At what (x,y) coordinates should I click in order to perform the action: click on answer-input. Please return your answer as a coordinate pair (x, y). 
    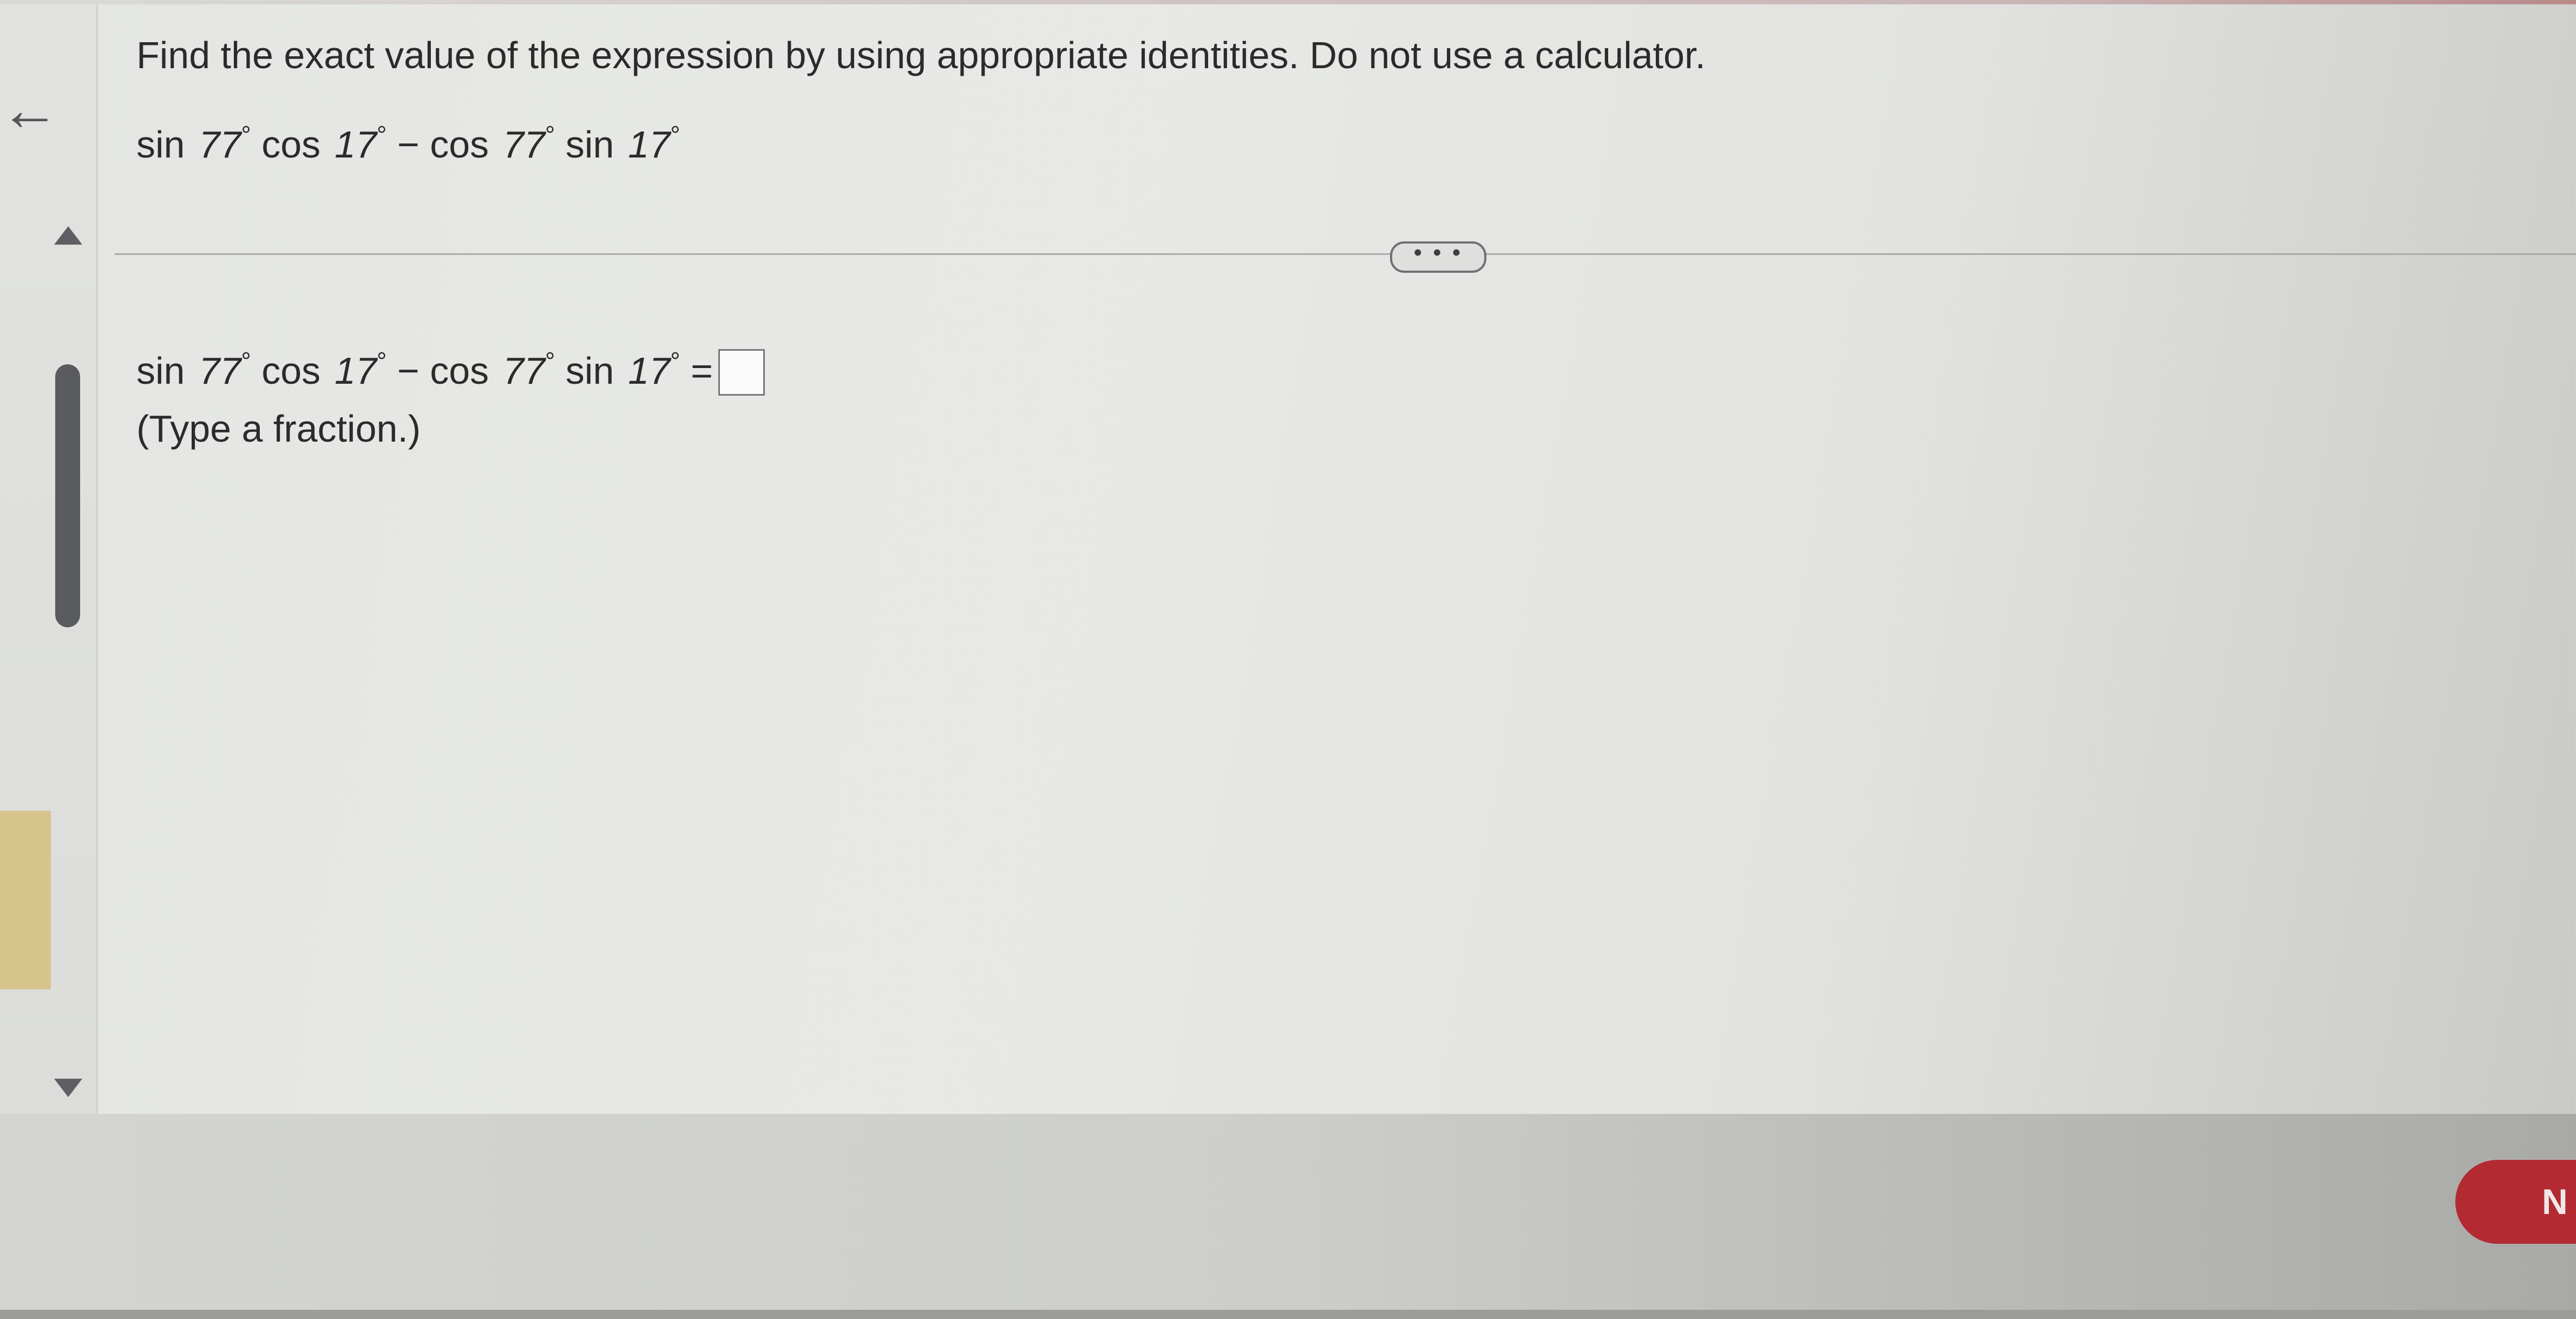
    Looking at the image, I should click on (741, 372).